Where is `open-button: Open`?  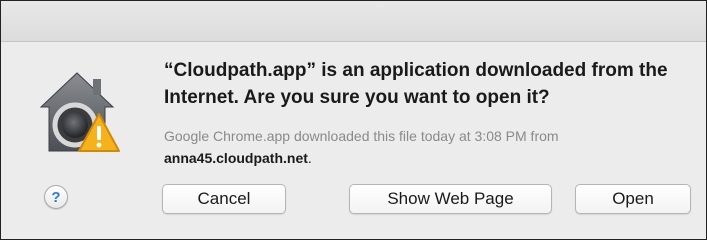
open-button: Open is located at coordinates (633, 199).